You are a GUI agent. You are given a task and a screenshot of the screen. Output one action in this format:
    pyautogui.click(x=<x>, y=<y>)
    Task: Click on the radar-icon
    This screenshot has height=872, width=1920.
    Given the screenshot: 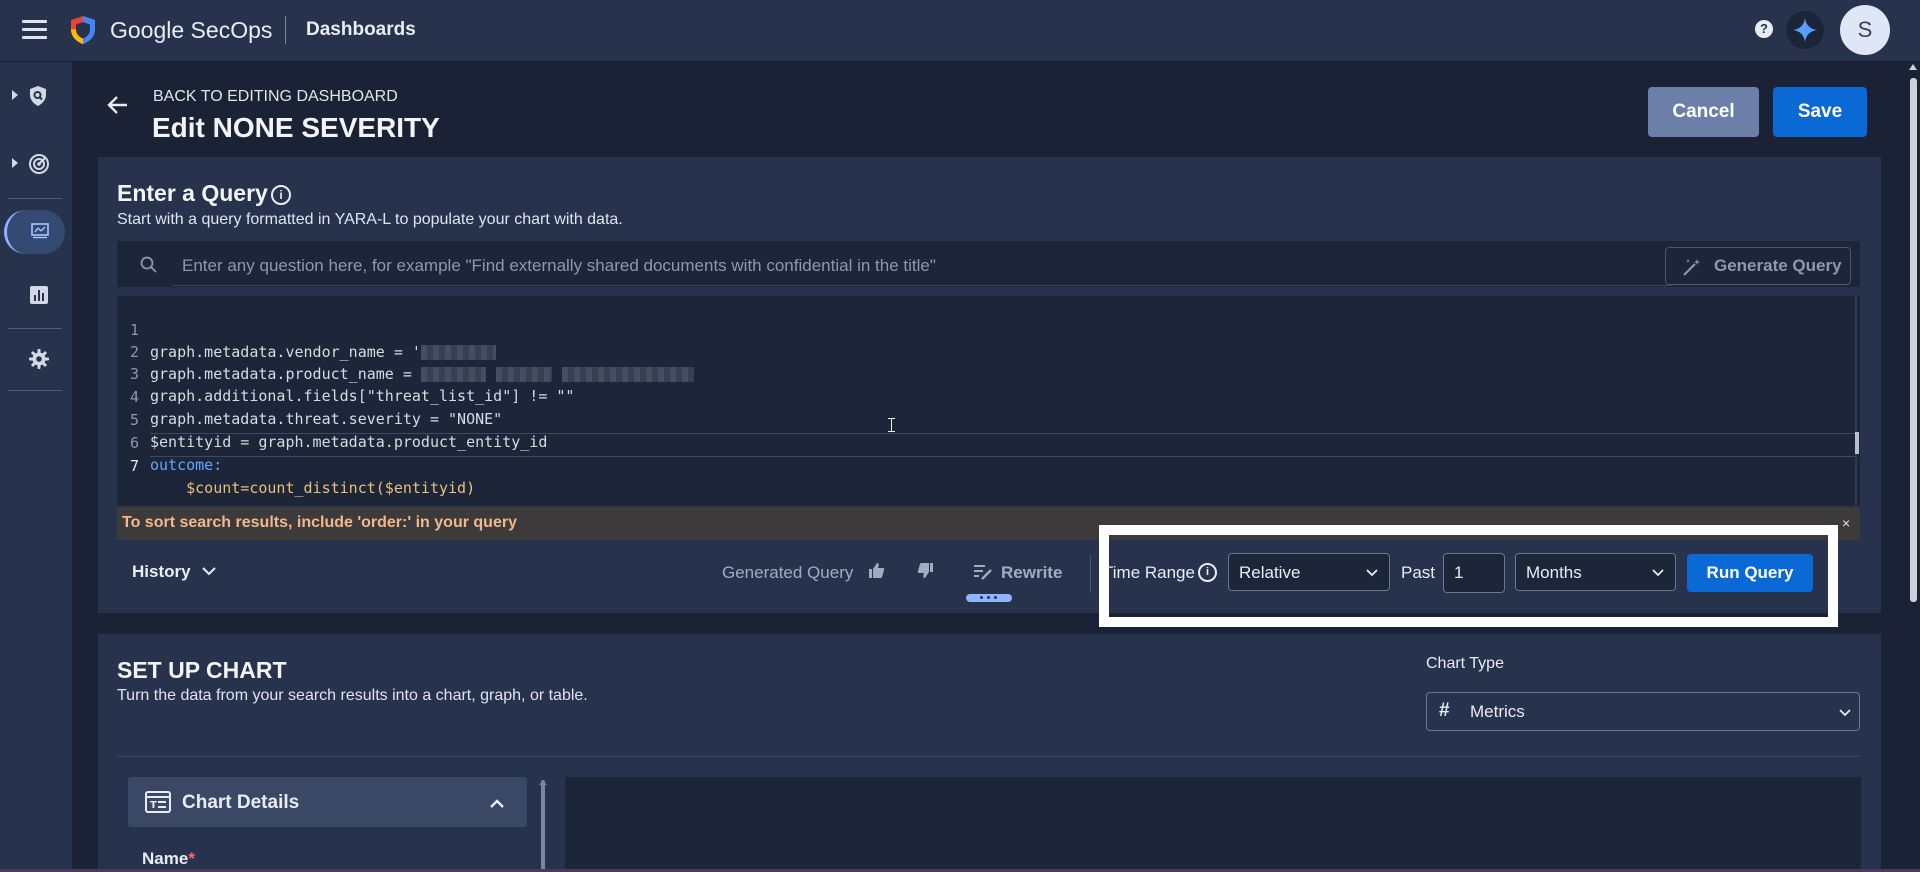 What is the action you would take?
    pyautogui.click(x=39, y=164)
    